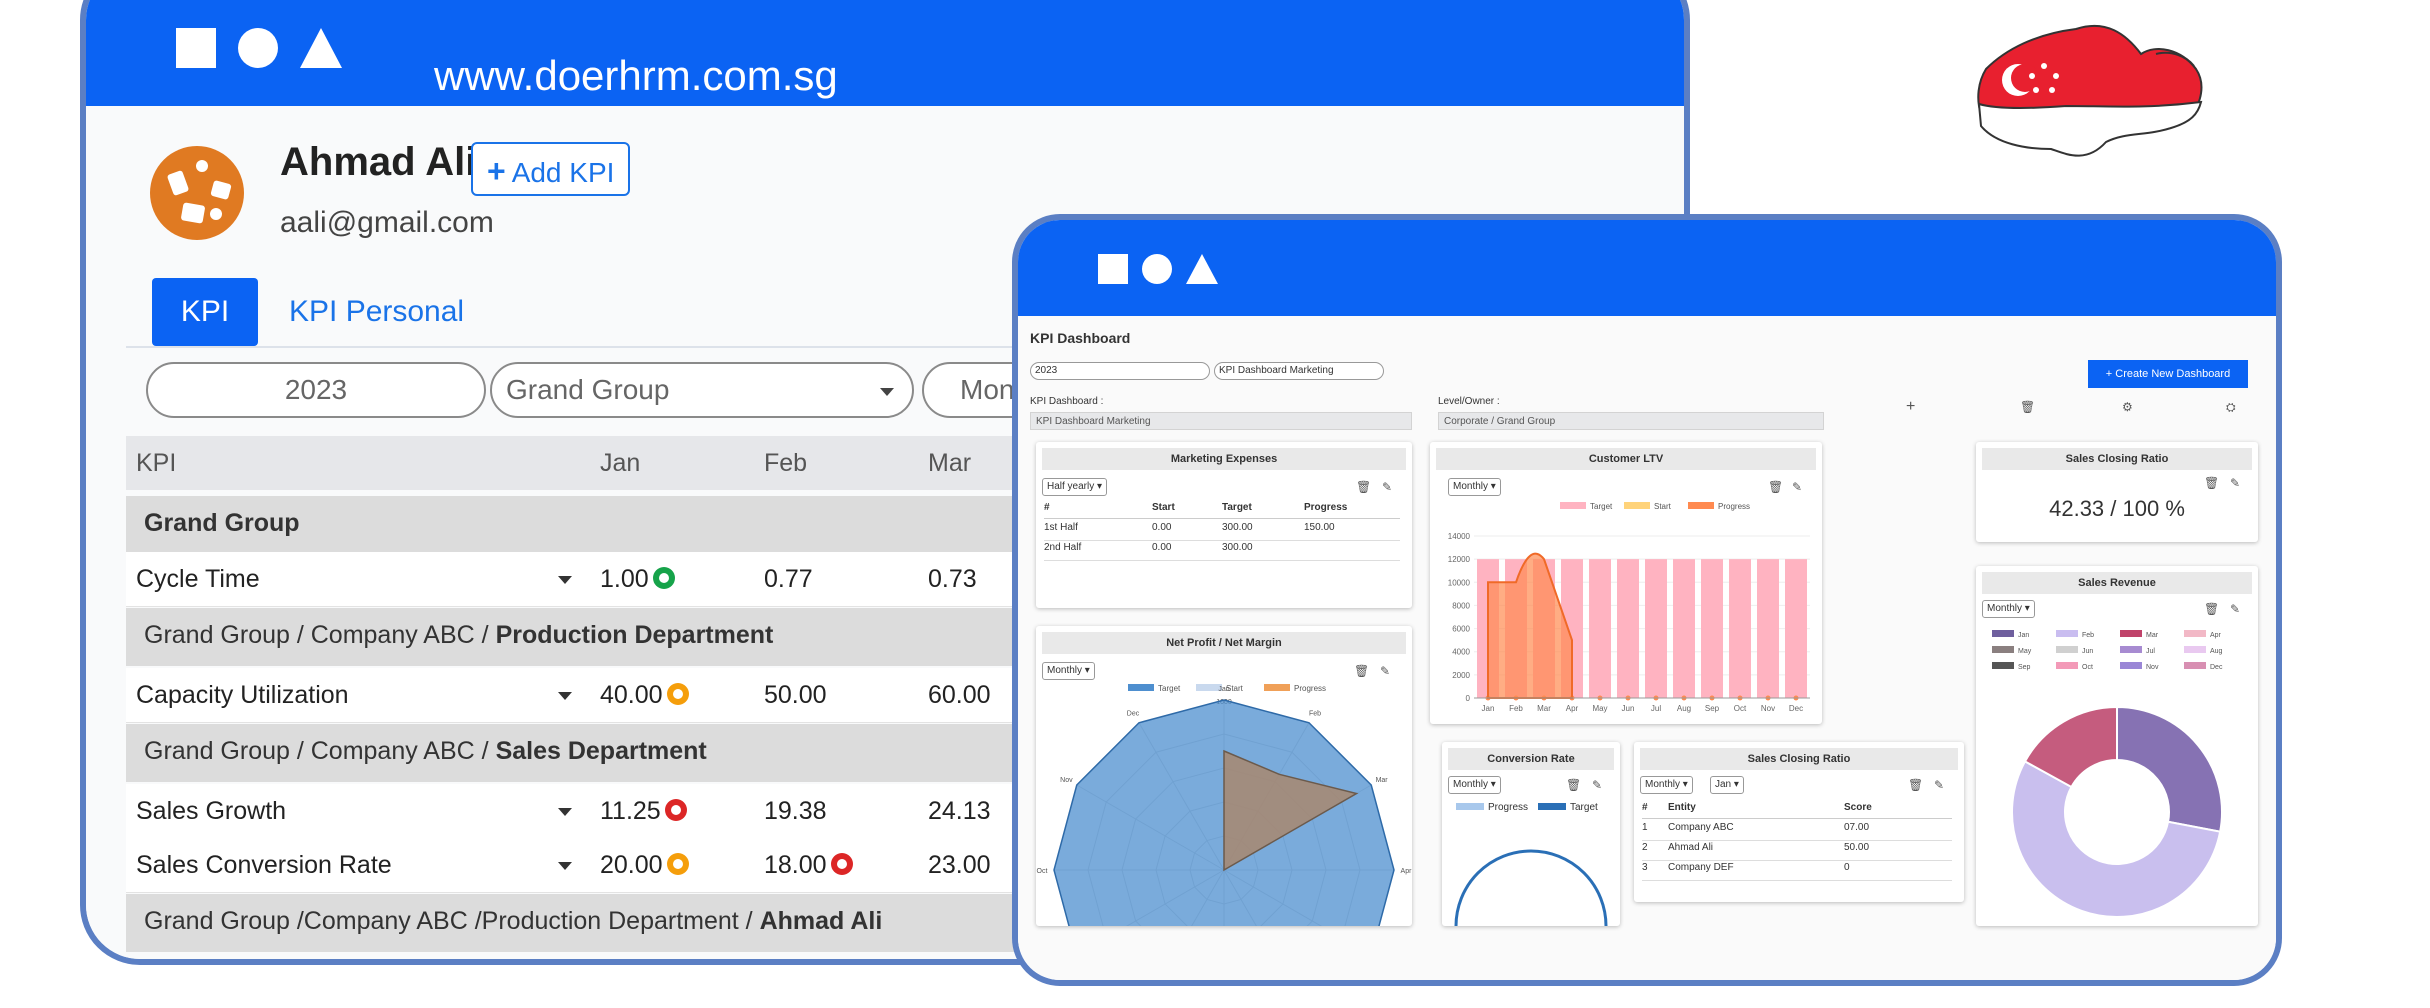  Describe the element at coordinates (1712, 628) in the screenshot. I see `bar-target` at that location.